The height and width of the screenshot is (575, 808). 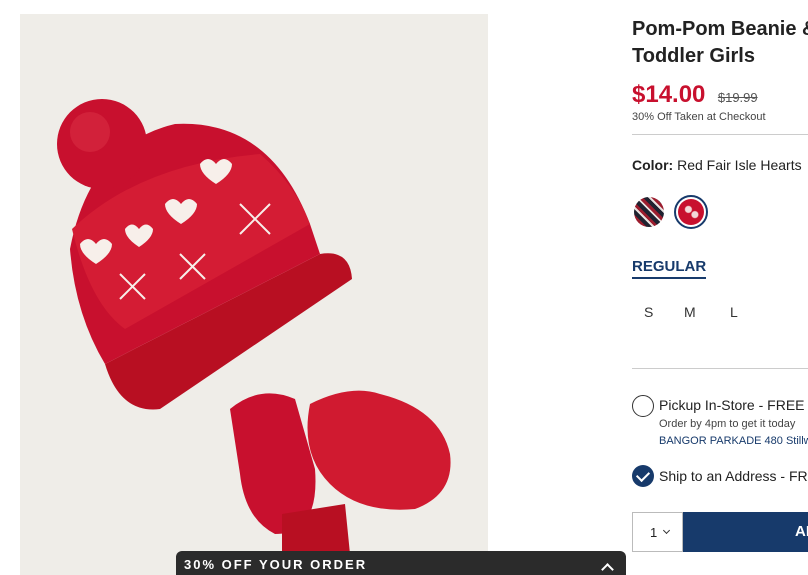 I want to click on tab-regular: REGULAR, so click(x=669, y=268).